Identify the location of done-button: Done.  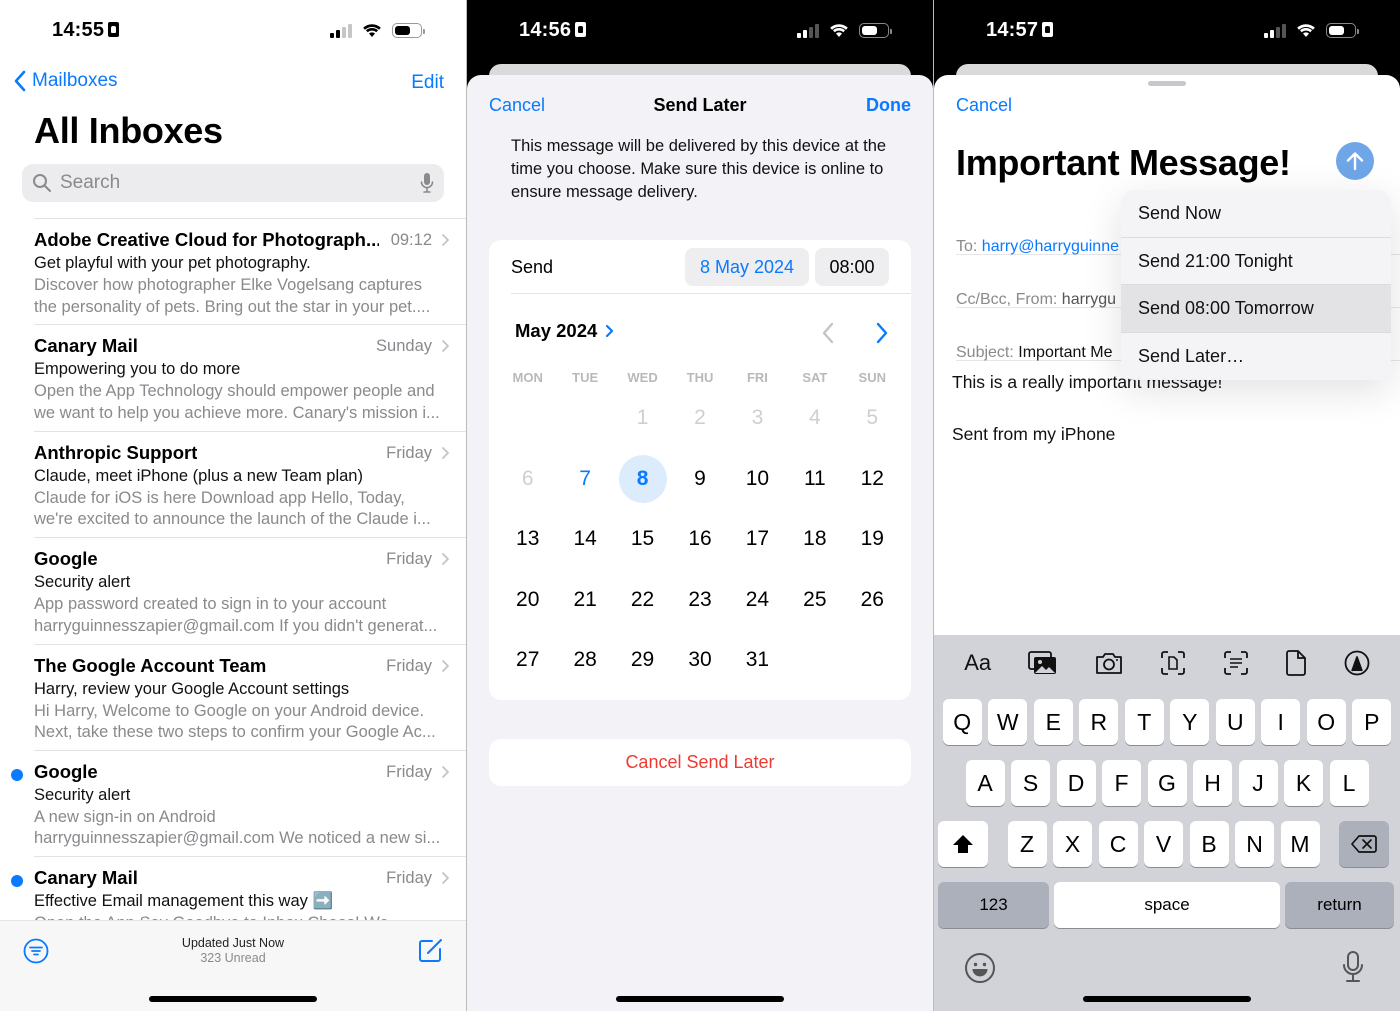
(888, 105).